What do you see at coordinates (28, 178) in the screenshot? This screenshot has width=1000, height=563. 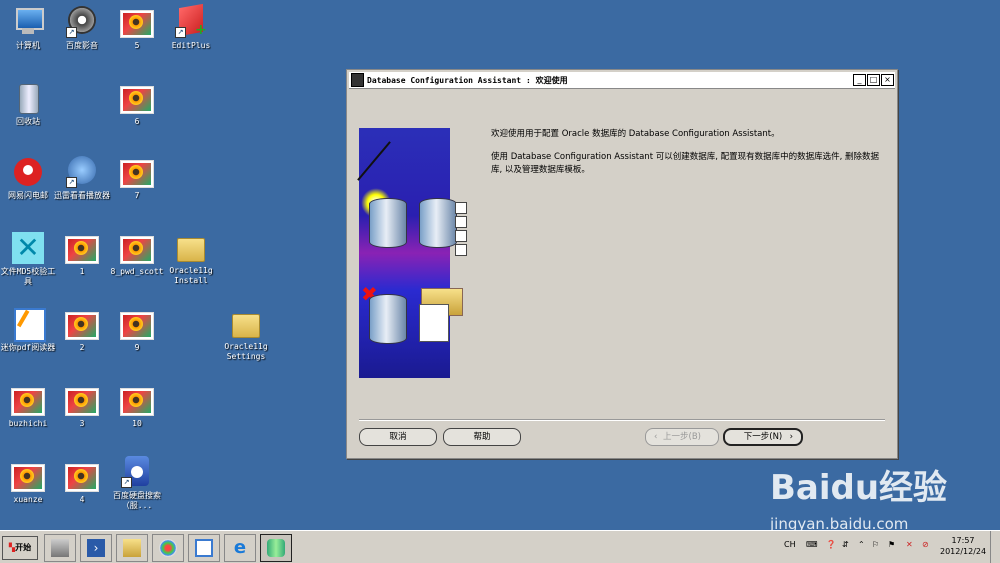 I see `desktop-icon-netease-mail: 网易闪电邮` at bounding box center [28, 178].